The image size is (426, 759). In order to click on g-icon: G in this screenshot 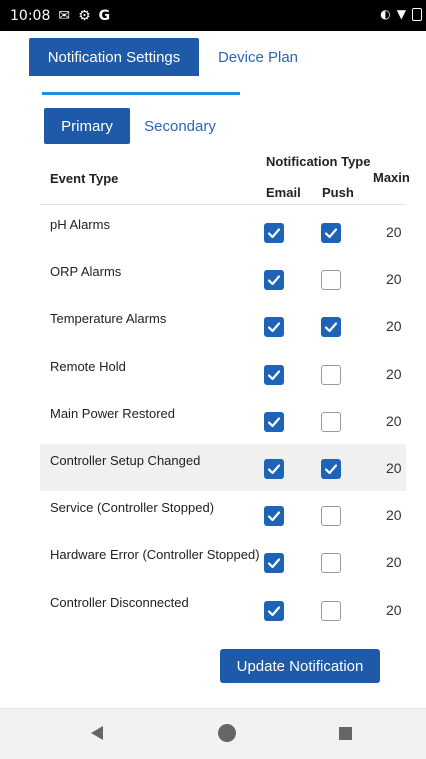, I will do `click(104, 15)`.